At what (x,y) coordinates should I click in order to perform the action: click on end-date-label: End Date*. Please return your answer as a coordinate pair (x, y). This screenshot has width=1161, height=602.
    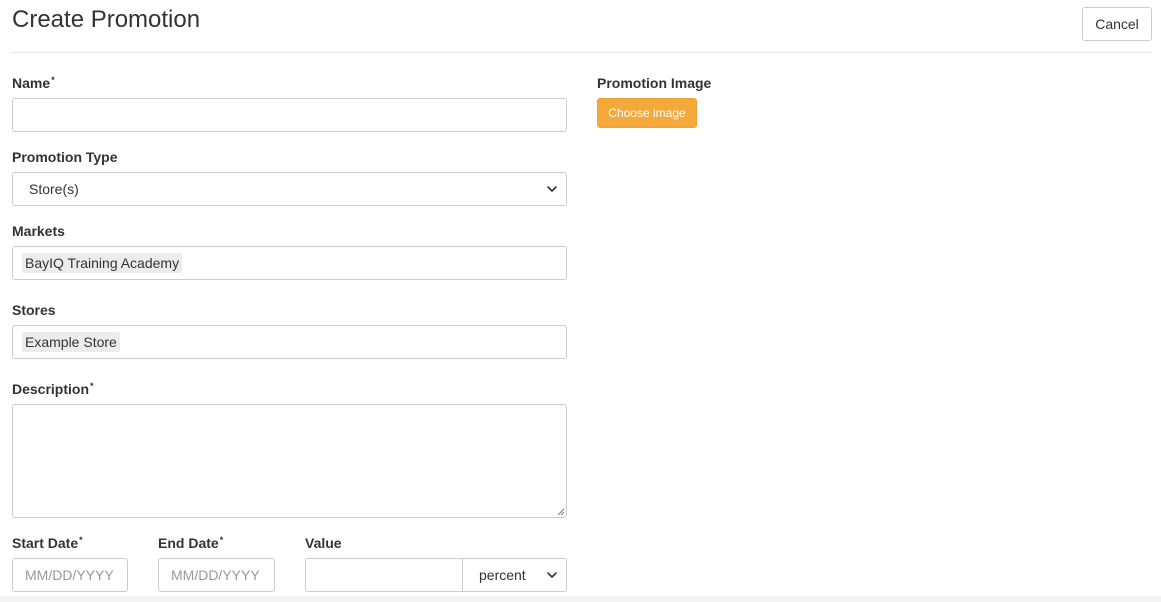
    Looking at the image, I should click on (190, 543).